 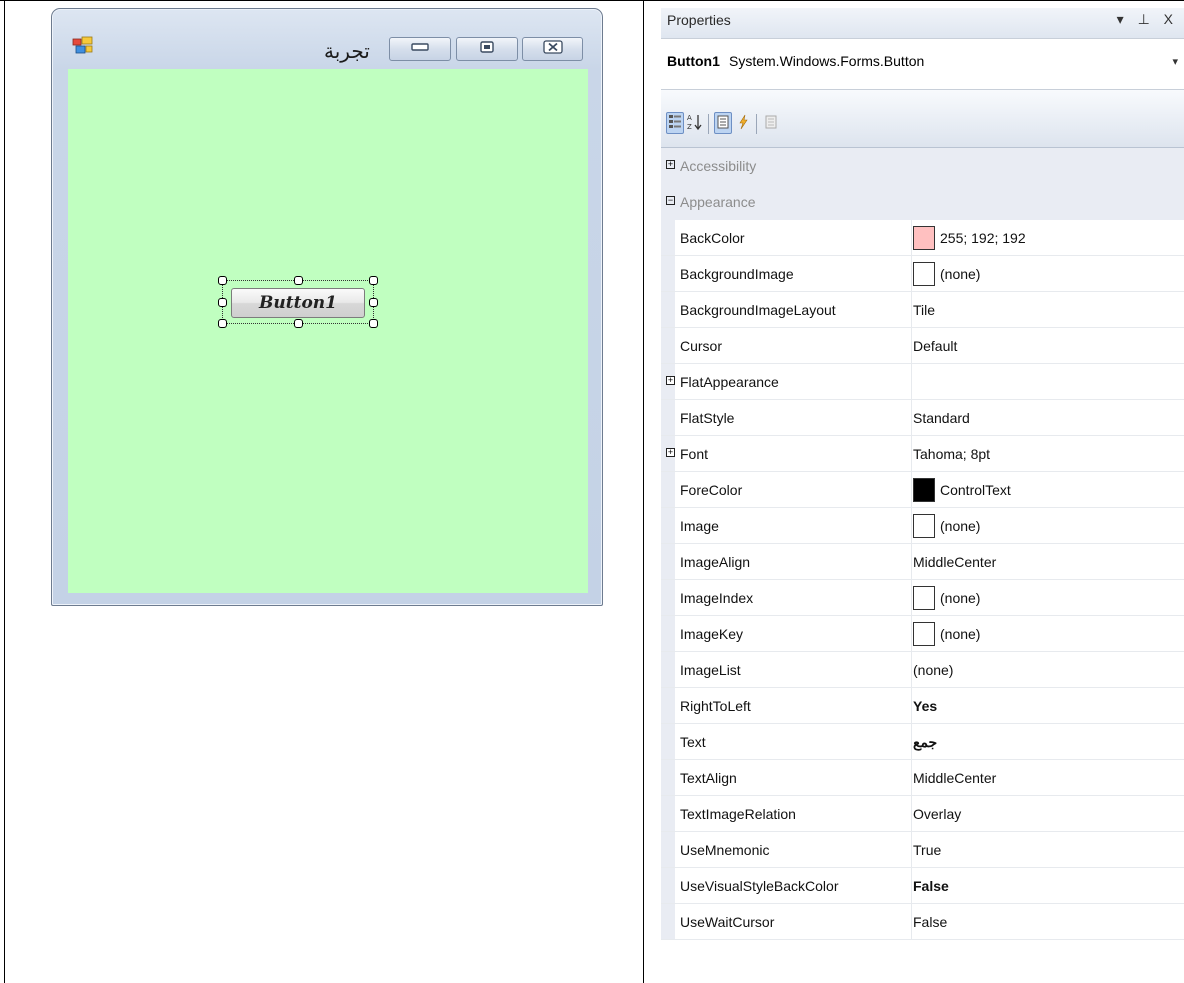 I want to click on button1-selection: Button1, so click(x=298, y=302).